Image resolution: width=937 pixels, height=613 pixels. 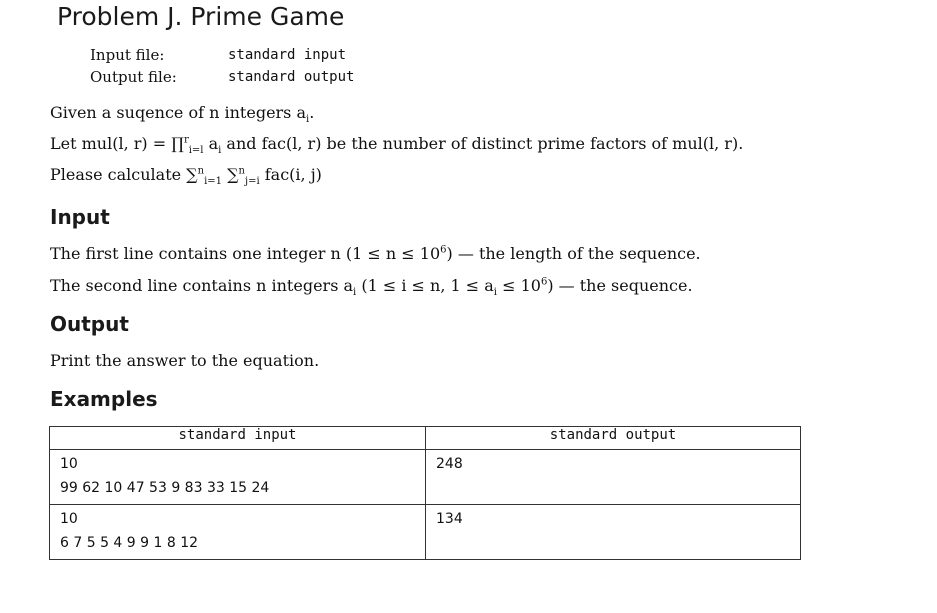 What do you see at coordinates (519, 285) in the screenshot?
I see `input-text-2c: ≤ 10` at bounding box center [519, 285].